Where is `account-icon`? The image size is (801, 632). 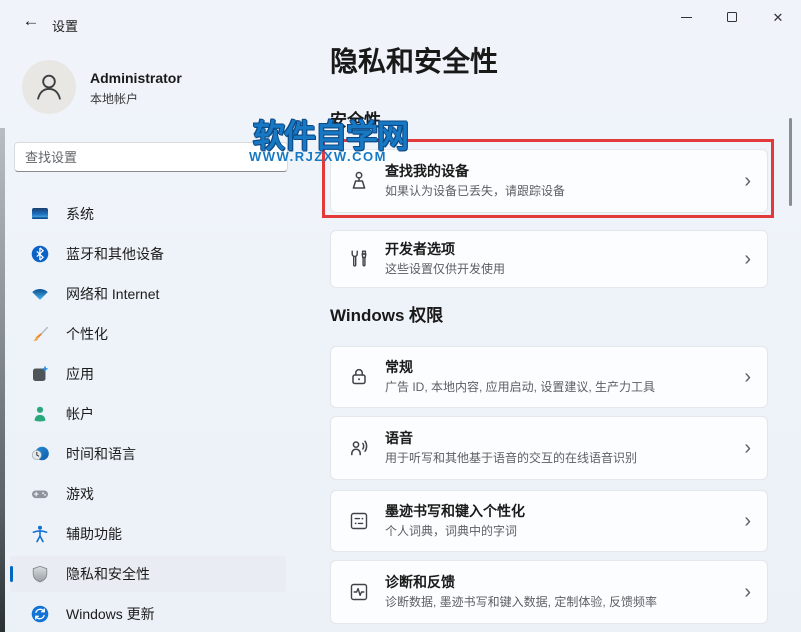 account-icon is located at coordinates (40, 414).